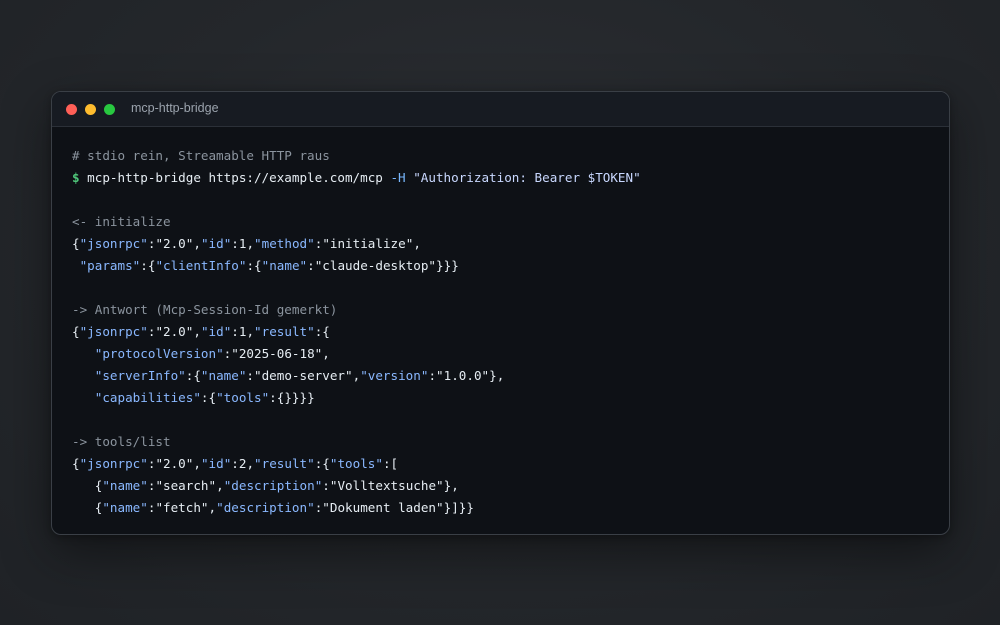 The width and height of the screenshot is (1000, 625). I want to click on code-token: :{}}}}, so click(292, 397).